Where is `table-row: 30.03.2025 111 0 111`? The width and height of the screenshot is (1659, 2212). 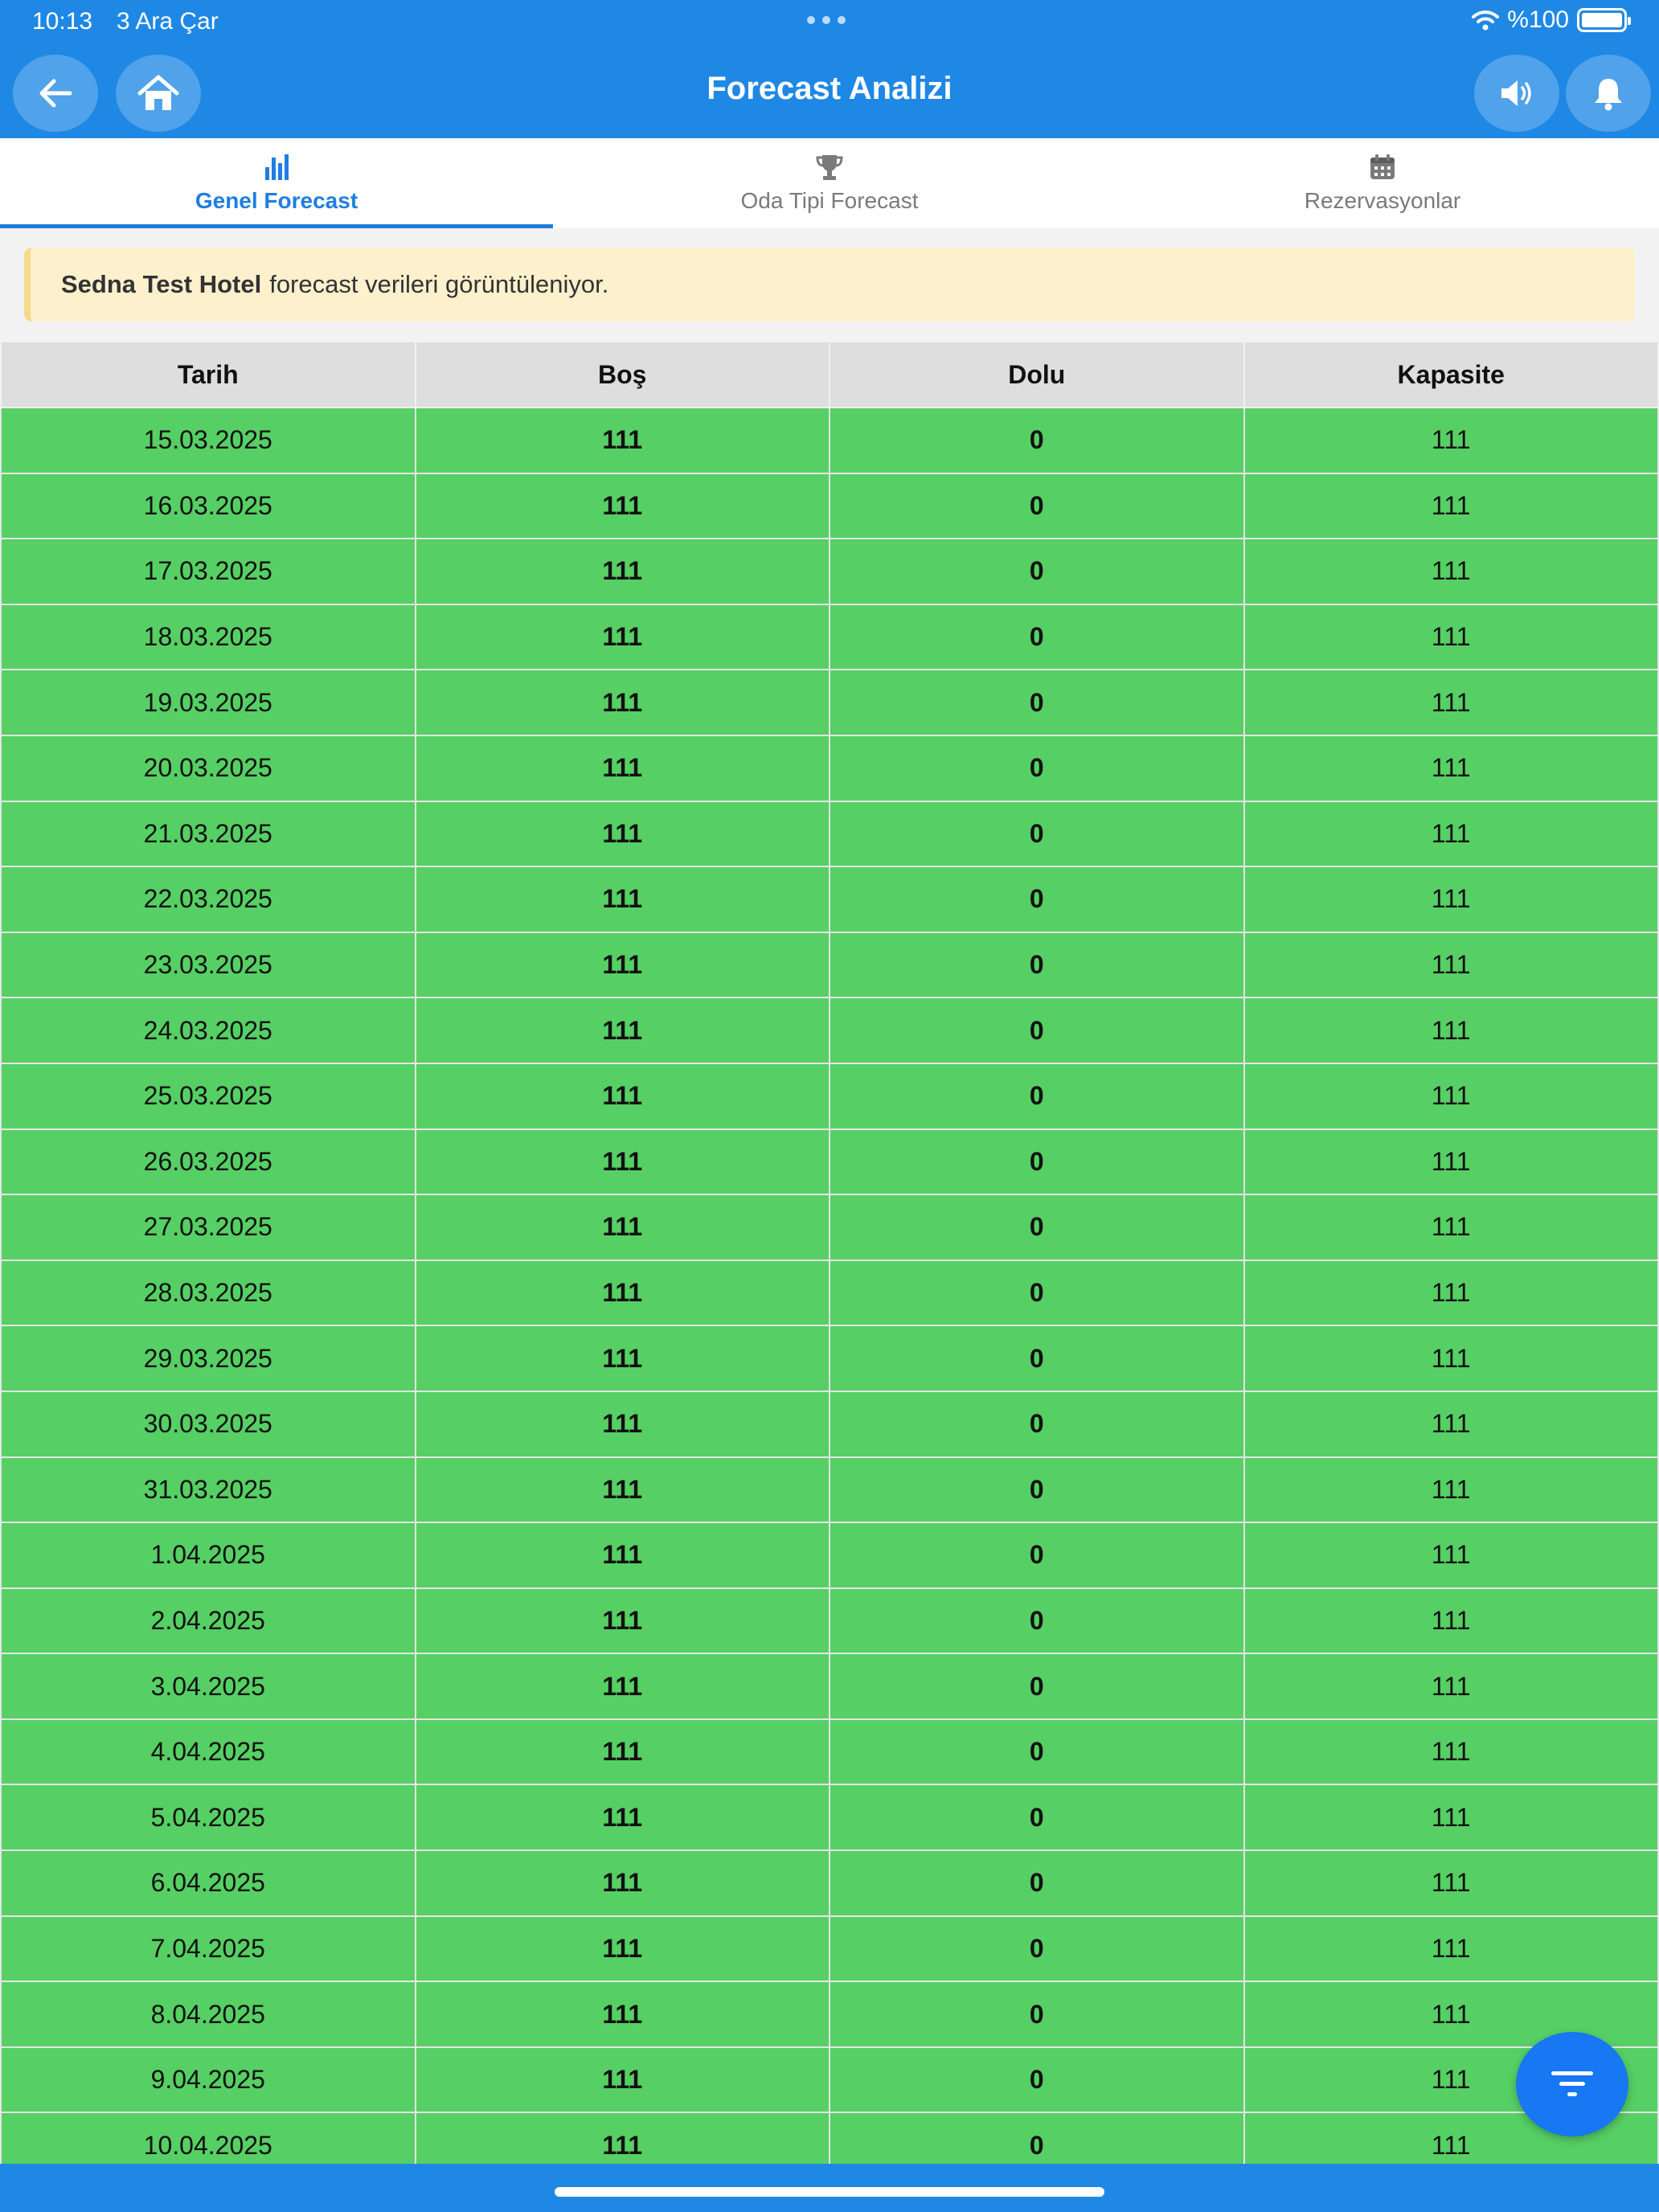 table-row: 30.03.2025 111 0 111 is located at coordinates (829, 1424).